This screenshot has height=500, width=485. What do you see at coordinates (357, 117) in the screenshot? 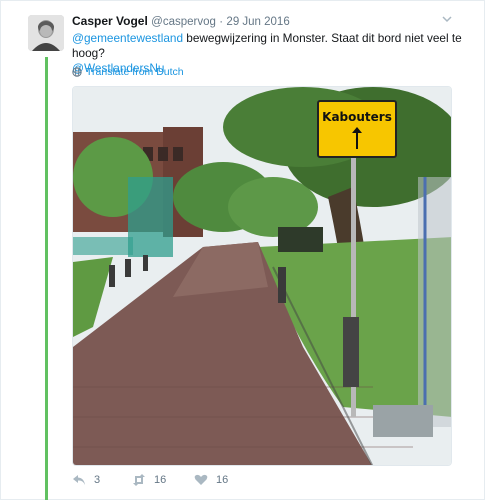
I see `sign-text: Kabouters` at bounding box center [357, 117].